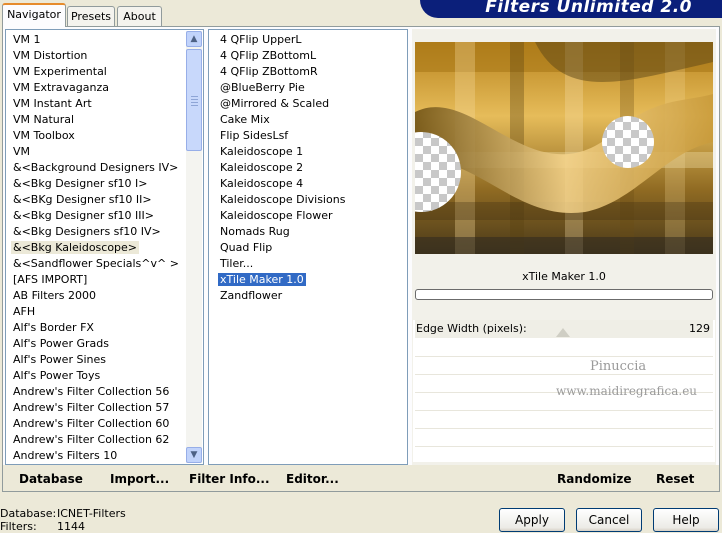  Describe the element at coordinates (282, 296) in the screenshot. I see `filter-item: Zandflower` at that location.